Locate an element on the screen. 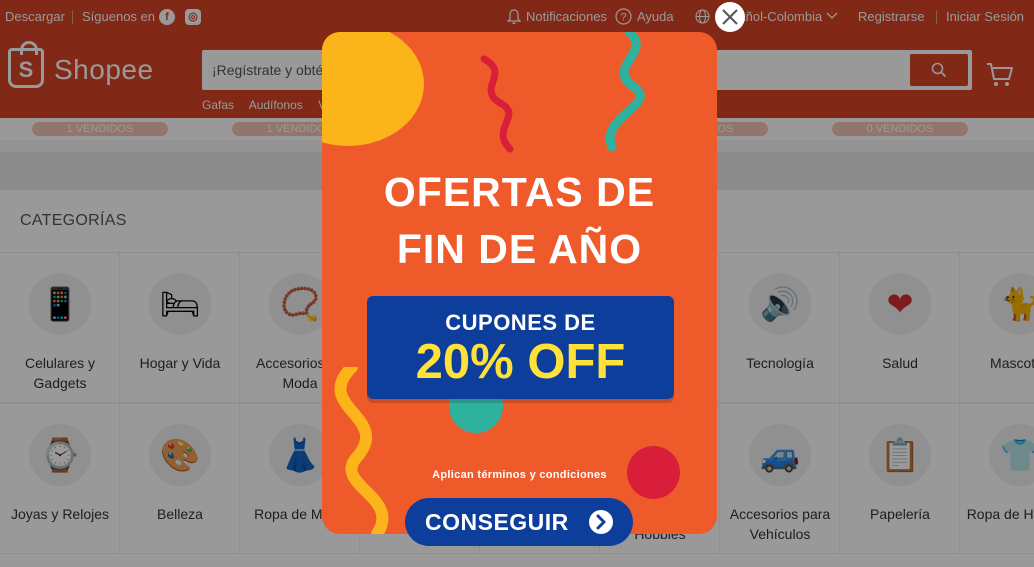  popup-title-line: OFERTAS DE is located at coordinates (519, 192).